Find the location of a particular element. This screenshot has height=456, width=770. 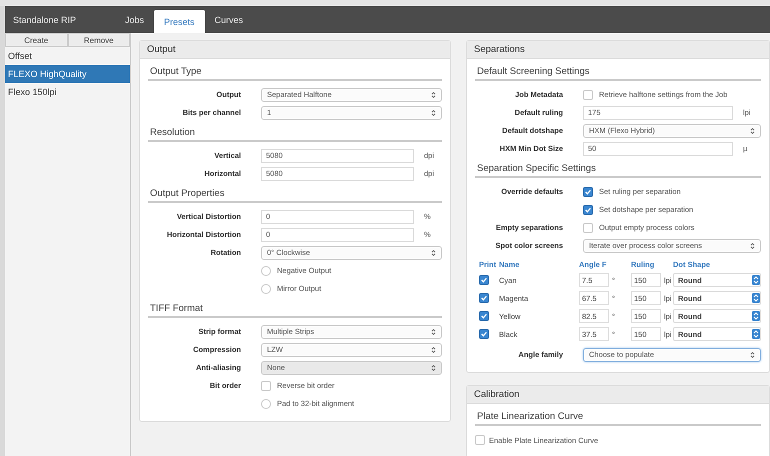

preset-item: Offset is located at coordinates (67, 56).